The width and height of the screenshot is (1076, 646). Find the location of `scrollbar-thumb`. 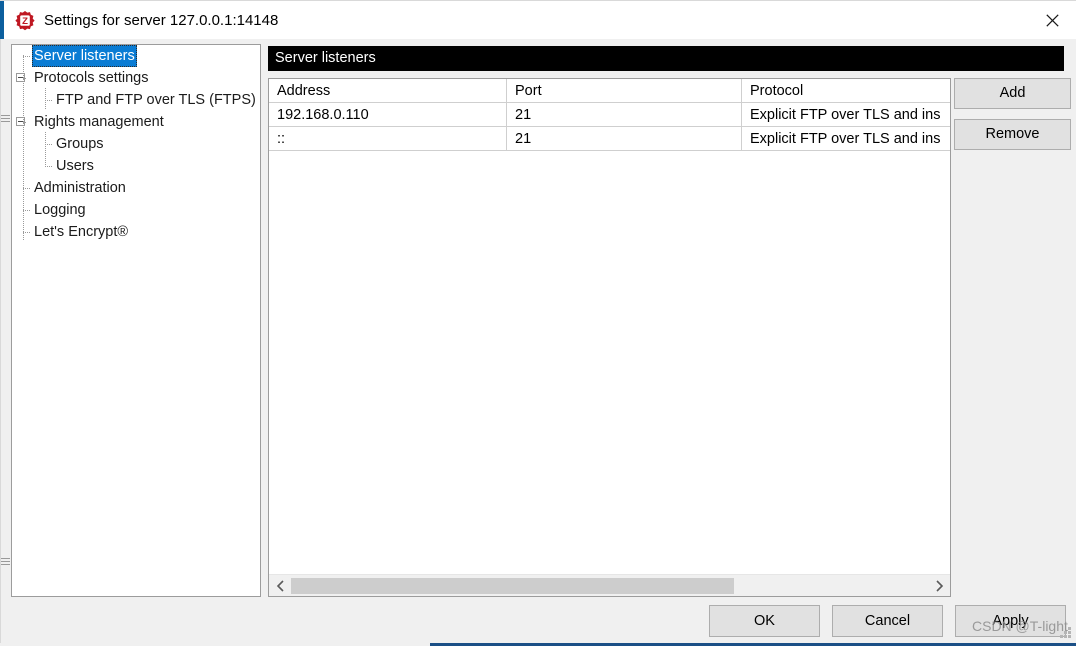

scrollbar-thumb is located at coordinates (512, 585).